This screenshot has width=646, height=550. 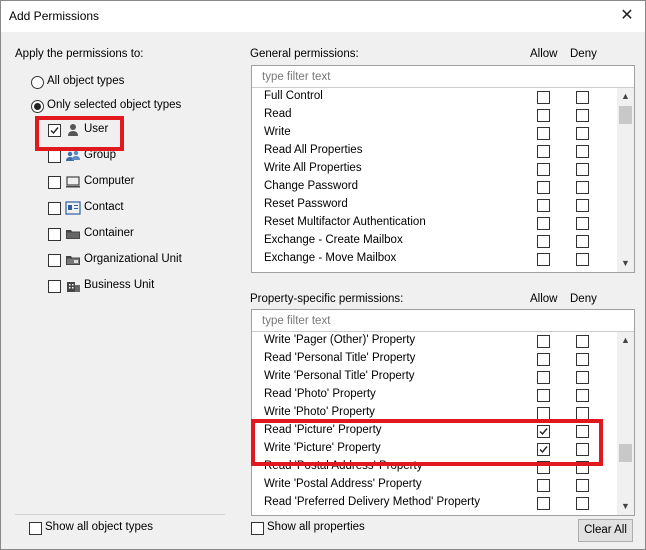 What do you see at coordinates (120, 514) in the screenshot?
I see `left-bottom-separator` at bounding box center [120, 514].